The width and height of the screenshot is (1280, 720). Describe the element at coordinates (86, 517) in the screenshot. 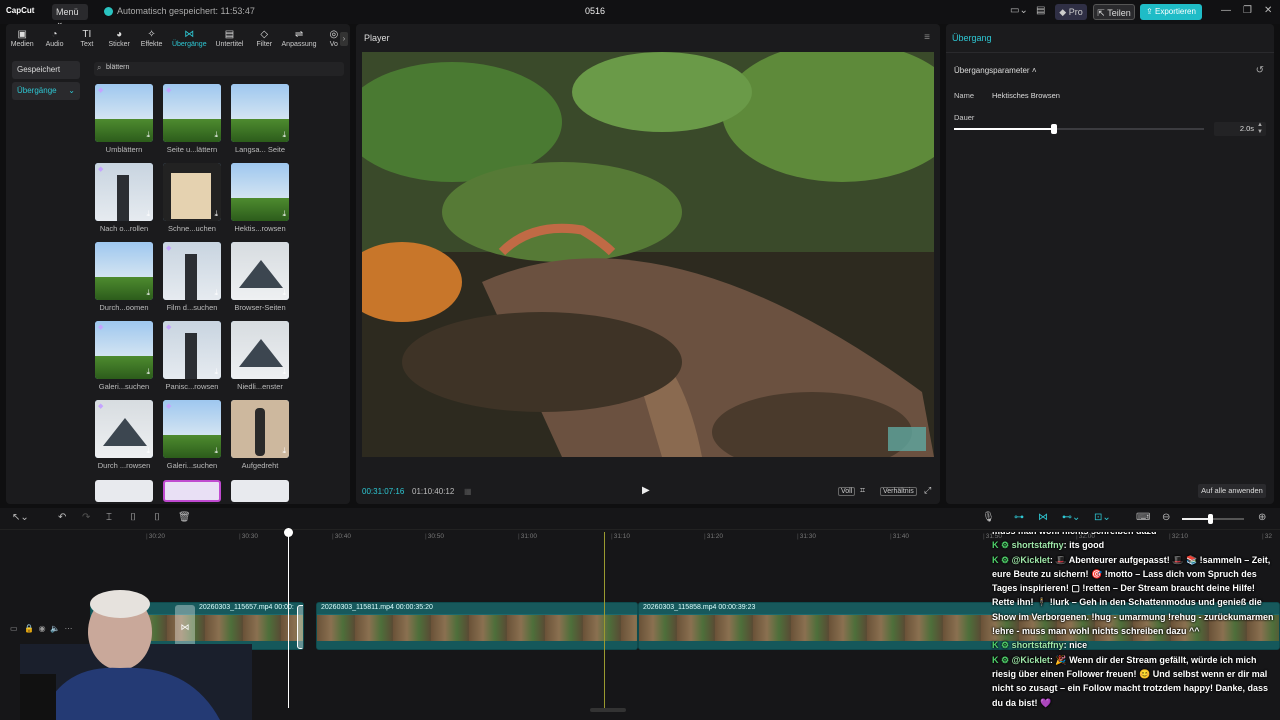

I see `redo-icon: ↷` at that location.